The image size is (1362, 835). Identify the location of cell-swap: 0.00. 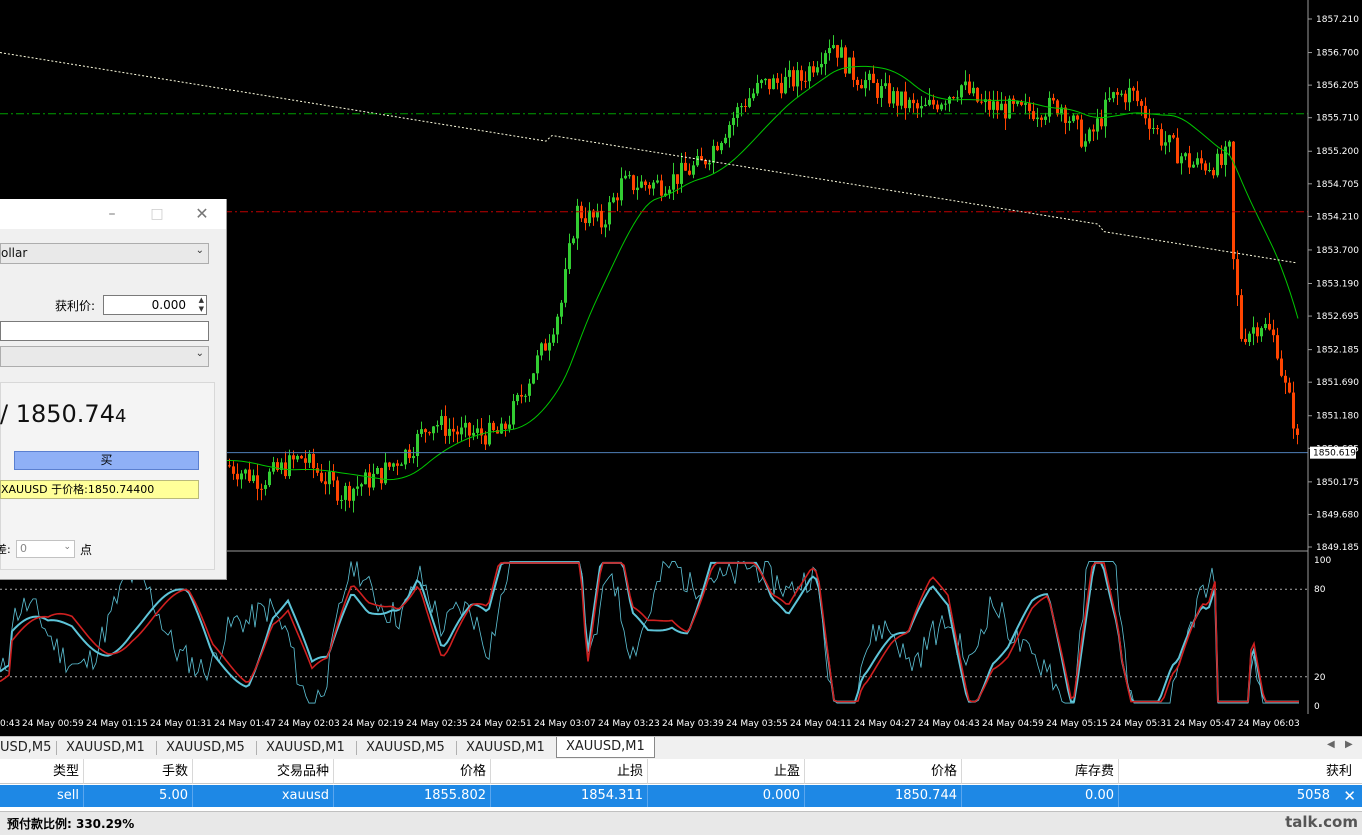
(1040, 796).